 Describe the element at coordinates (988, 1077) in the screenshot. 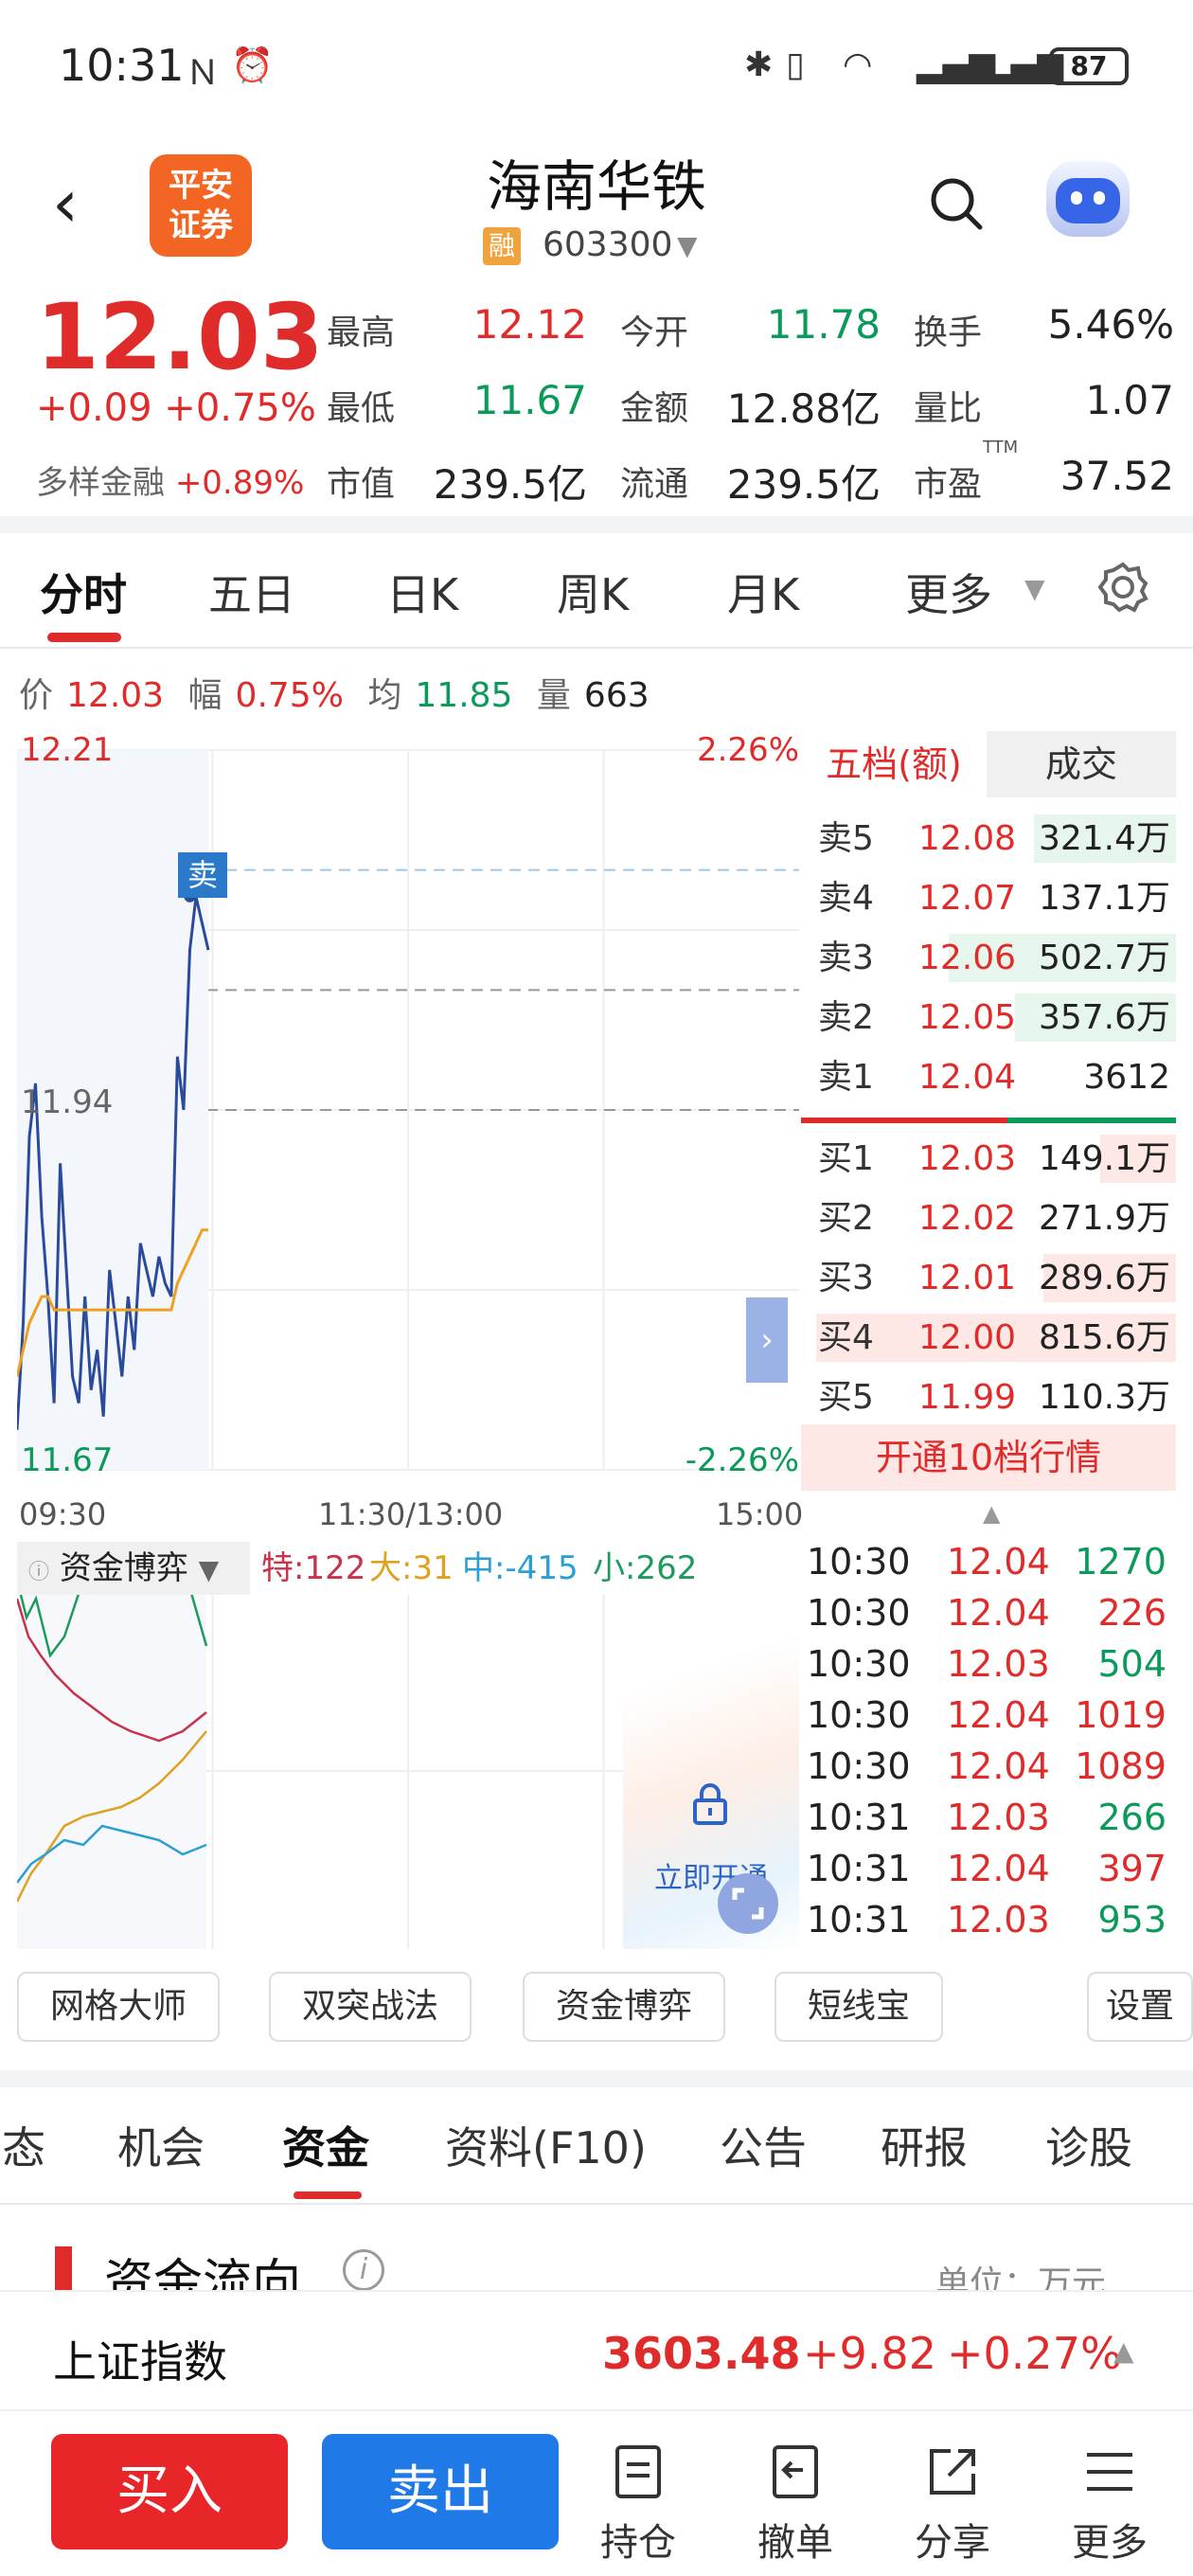

I see `ask-row: 卖1 12.04 3612` at that location.